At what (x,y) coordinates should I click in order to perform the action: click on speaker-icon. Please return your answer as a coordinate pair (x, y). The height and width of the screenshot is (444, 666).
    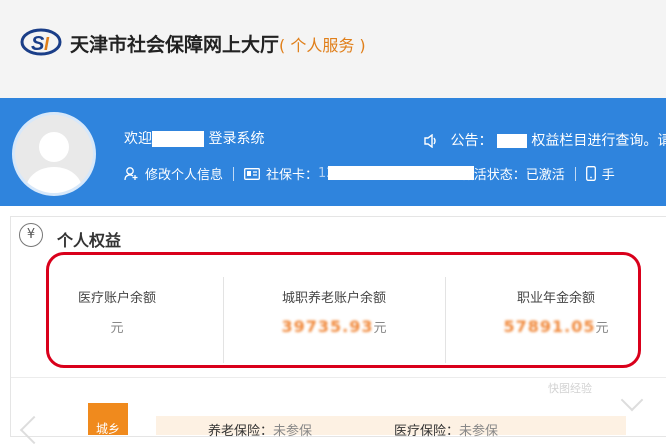
    Looking at the image, I should click on (430, 141).